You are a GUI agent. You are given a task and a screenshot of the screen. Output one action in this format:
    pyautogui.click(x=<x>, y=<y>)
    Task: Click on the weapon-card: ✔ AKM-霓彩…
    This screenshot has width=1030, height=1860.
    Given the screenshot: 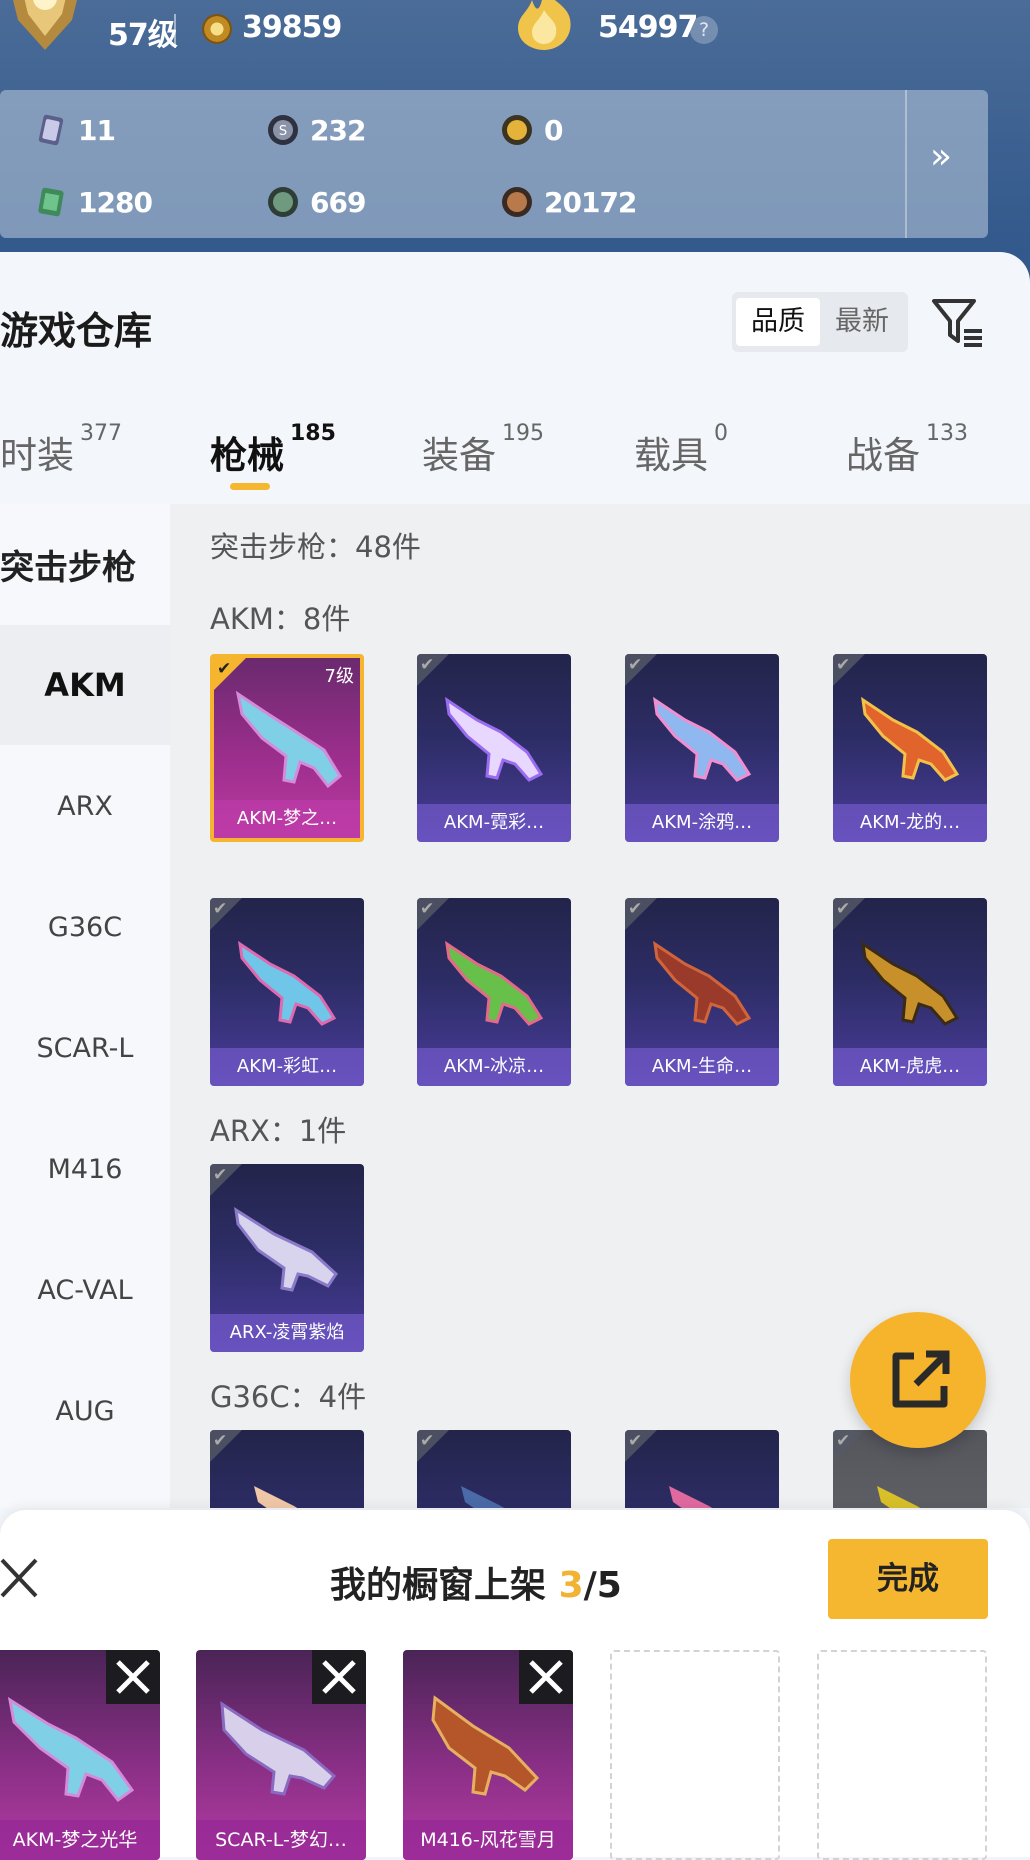 What is the action you would take?
    pyautogui.click(x=494, y=748)
    